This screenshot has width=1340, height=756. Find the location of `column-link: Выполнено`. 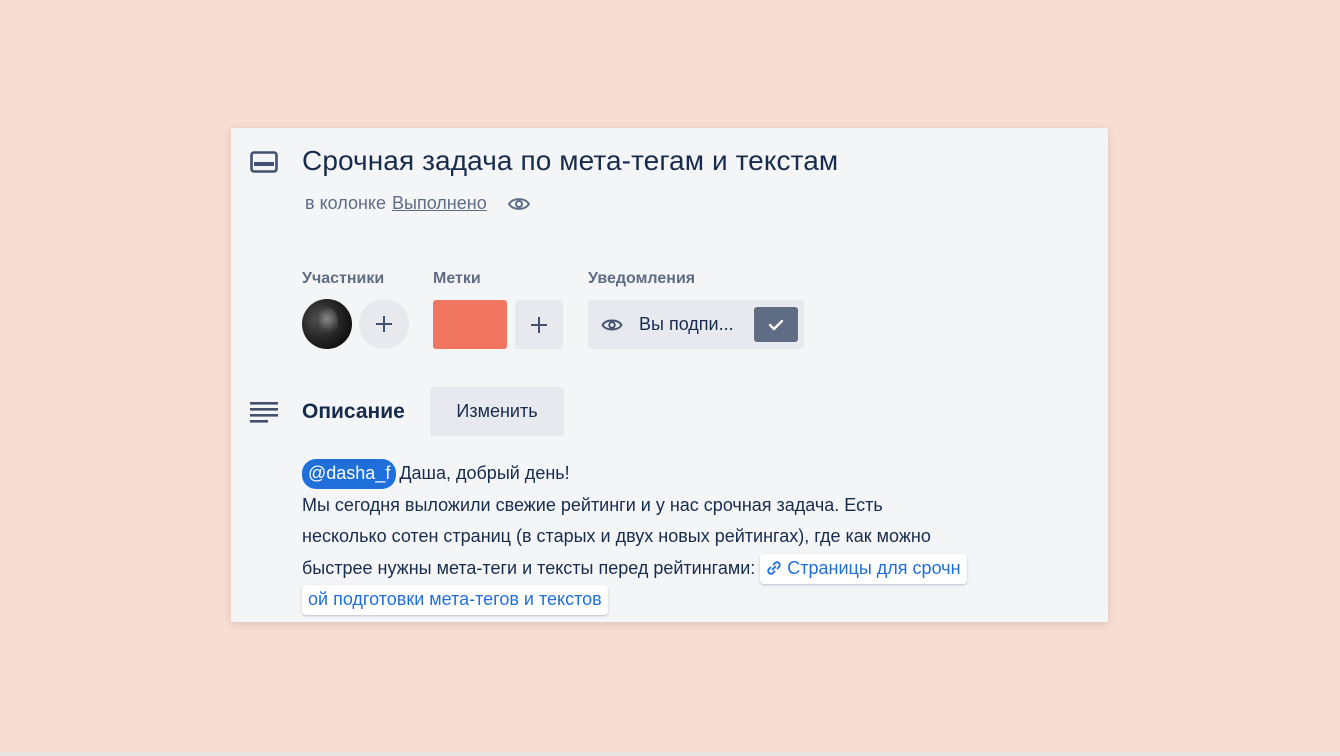

column-link: Выполнено is located at coordinates (439, 203).